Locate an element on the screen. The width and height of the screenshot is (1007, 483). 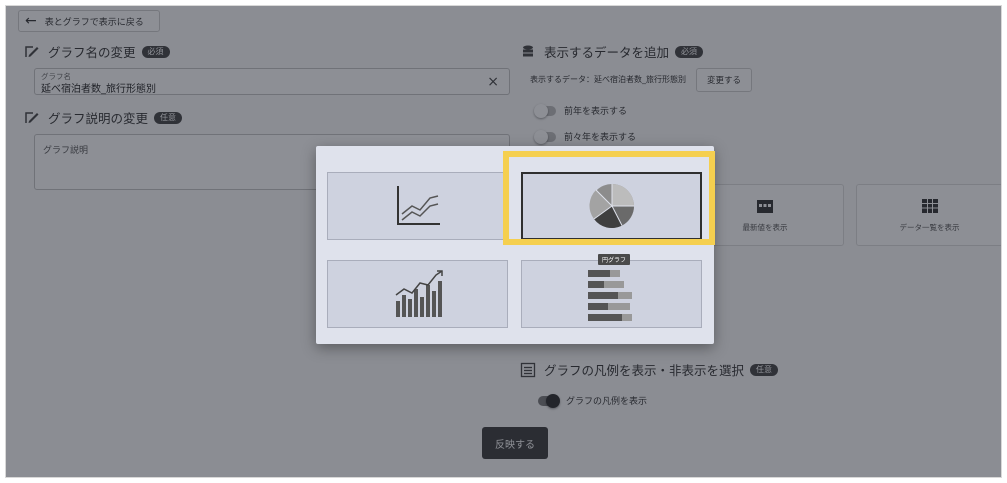
line-chart-icon is located at coordinates (418, 205).